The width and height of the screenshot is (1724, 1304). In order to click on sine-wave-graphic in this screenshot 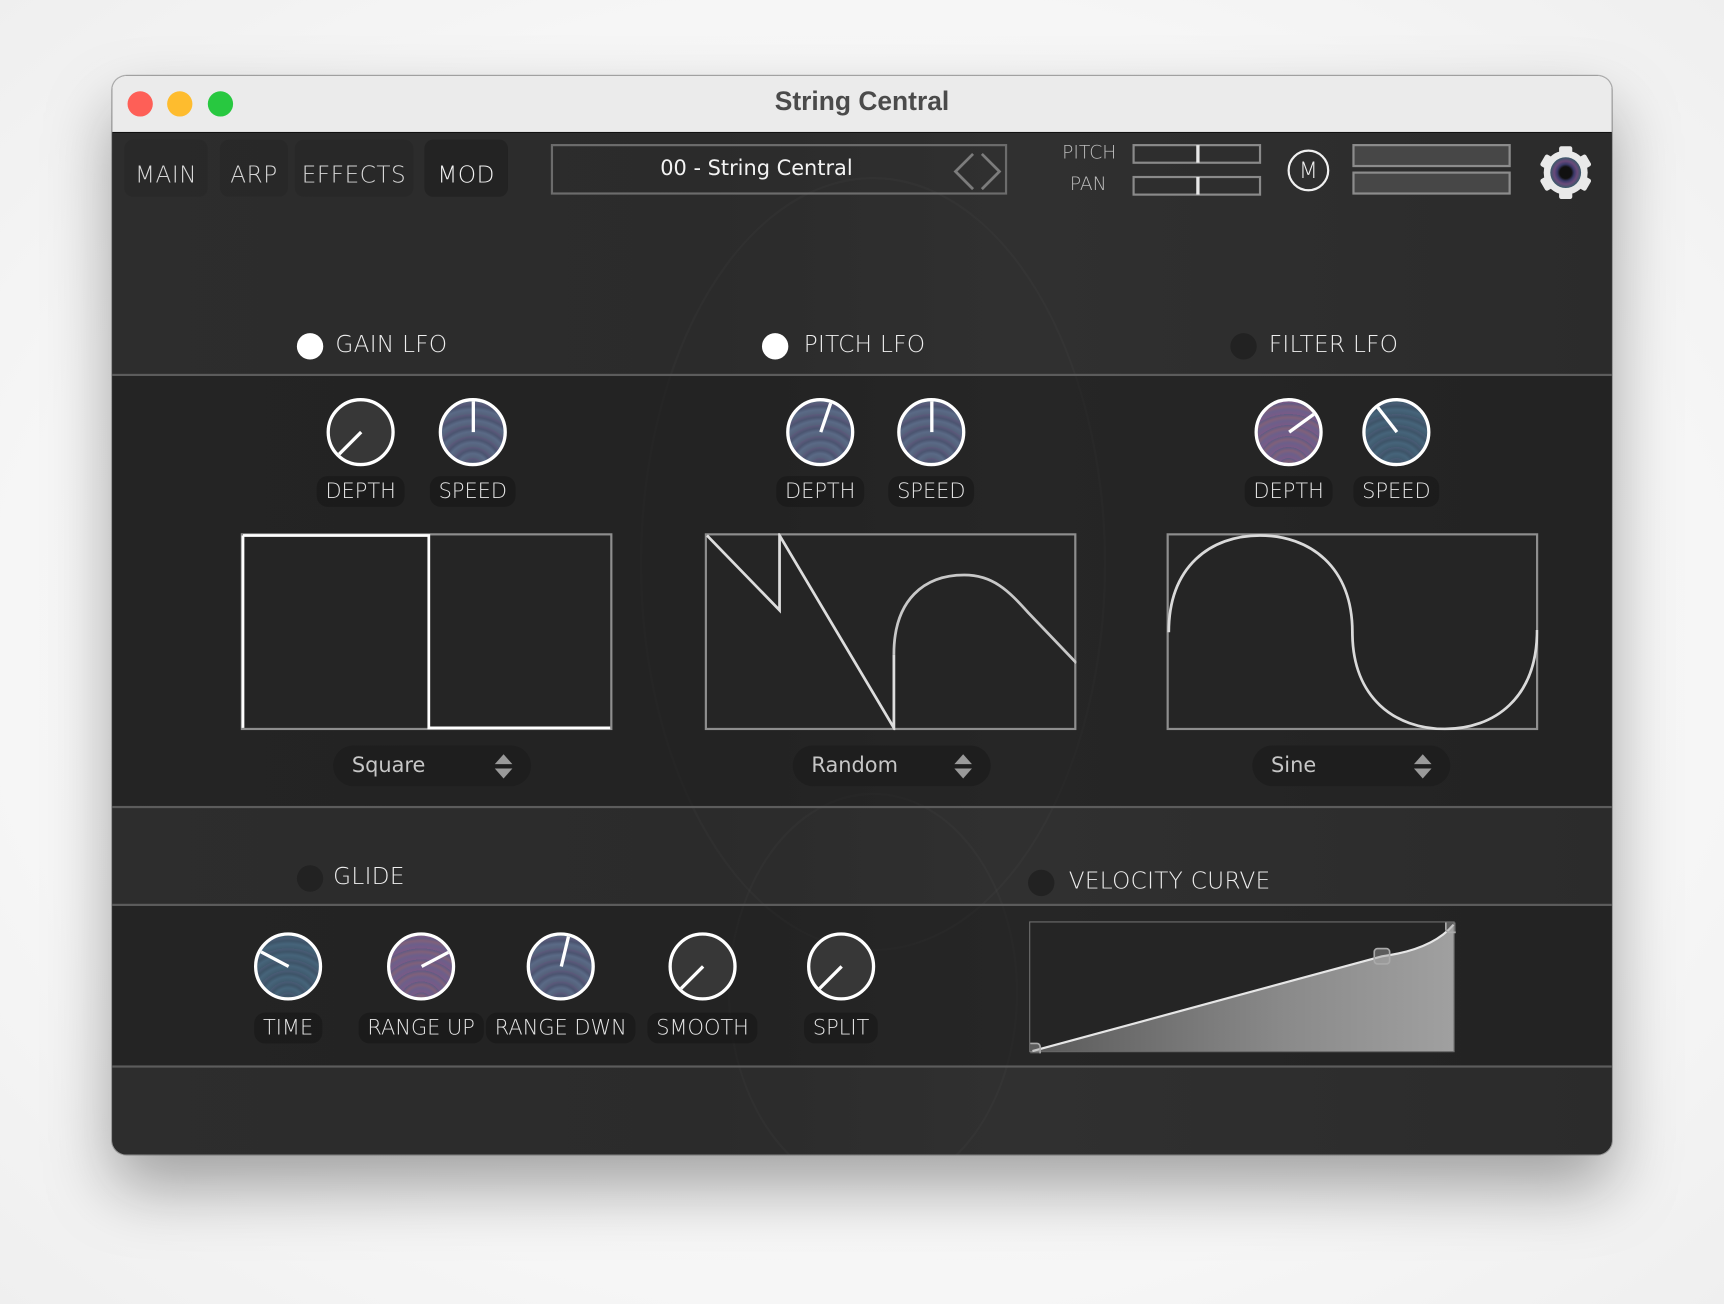, I will do `click(1353, 632)`.